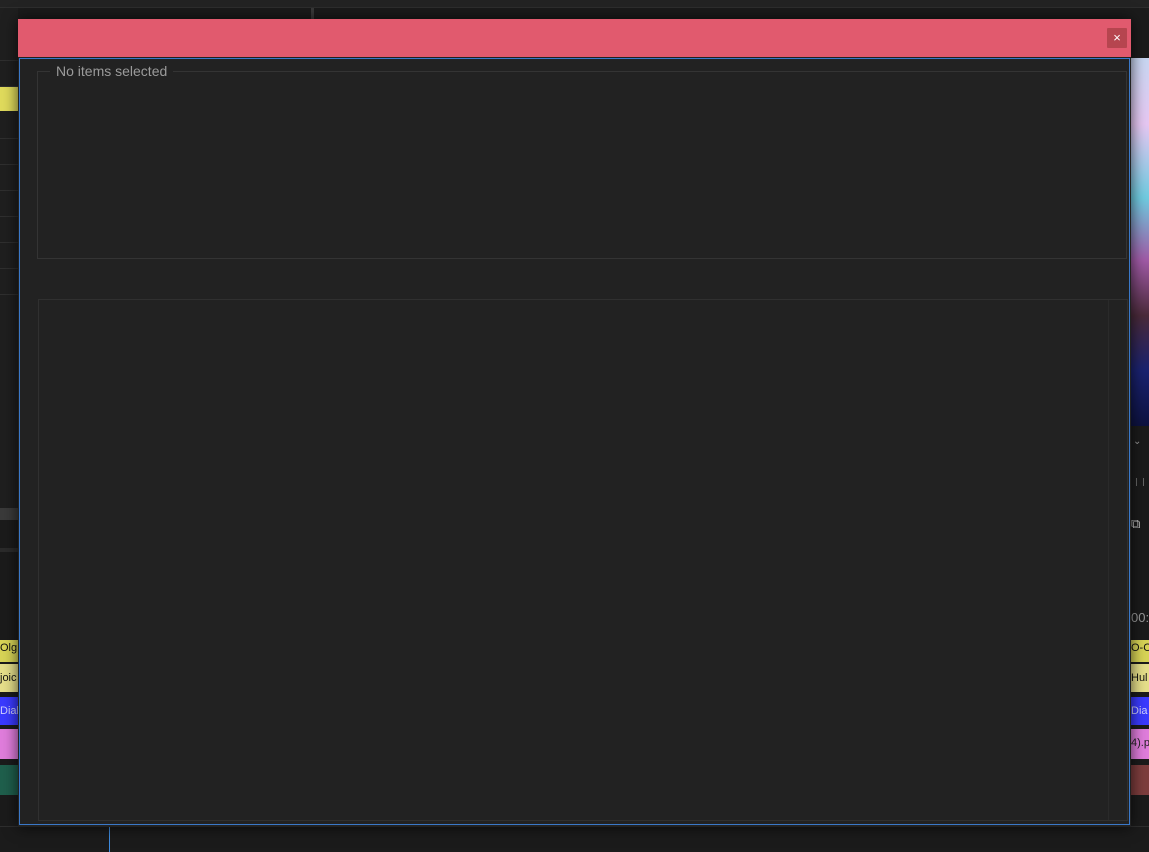 Image resolution: width=1149 pixels, height=852 pixels. I want to click on timeline-clip: Olg, so click(9, 651).